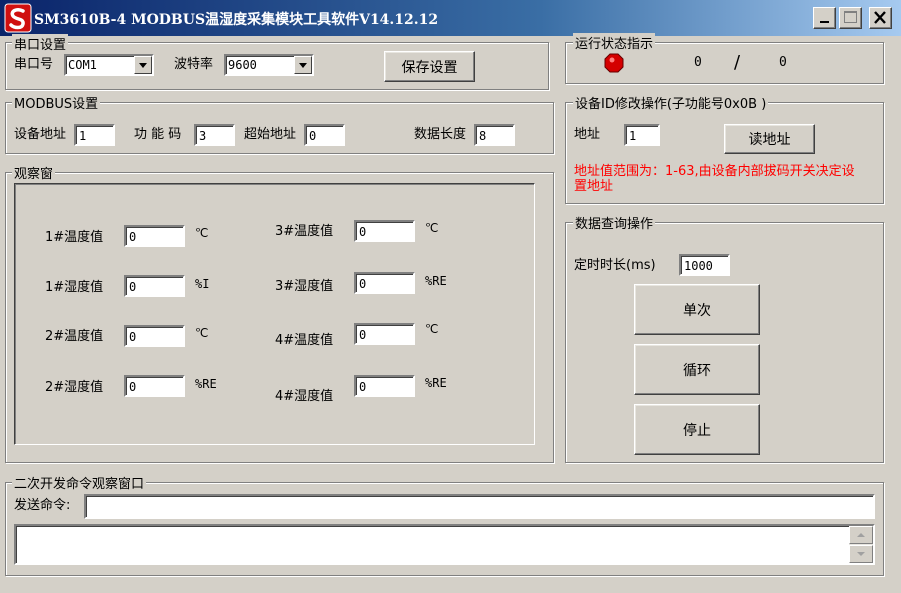  I want to click on temp3-label: 3#温度值, so click(304, 231).